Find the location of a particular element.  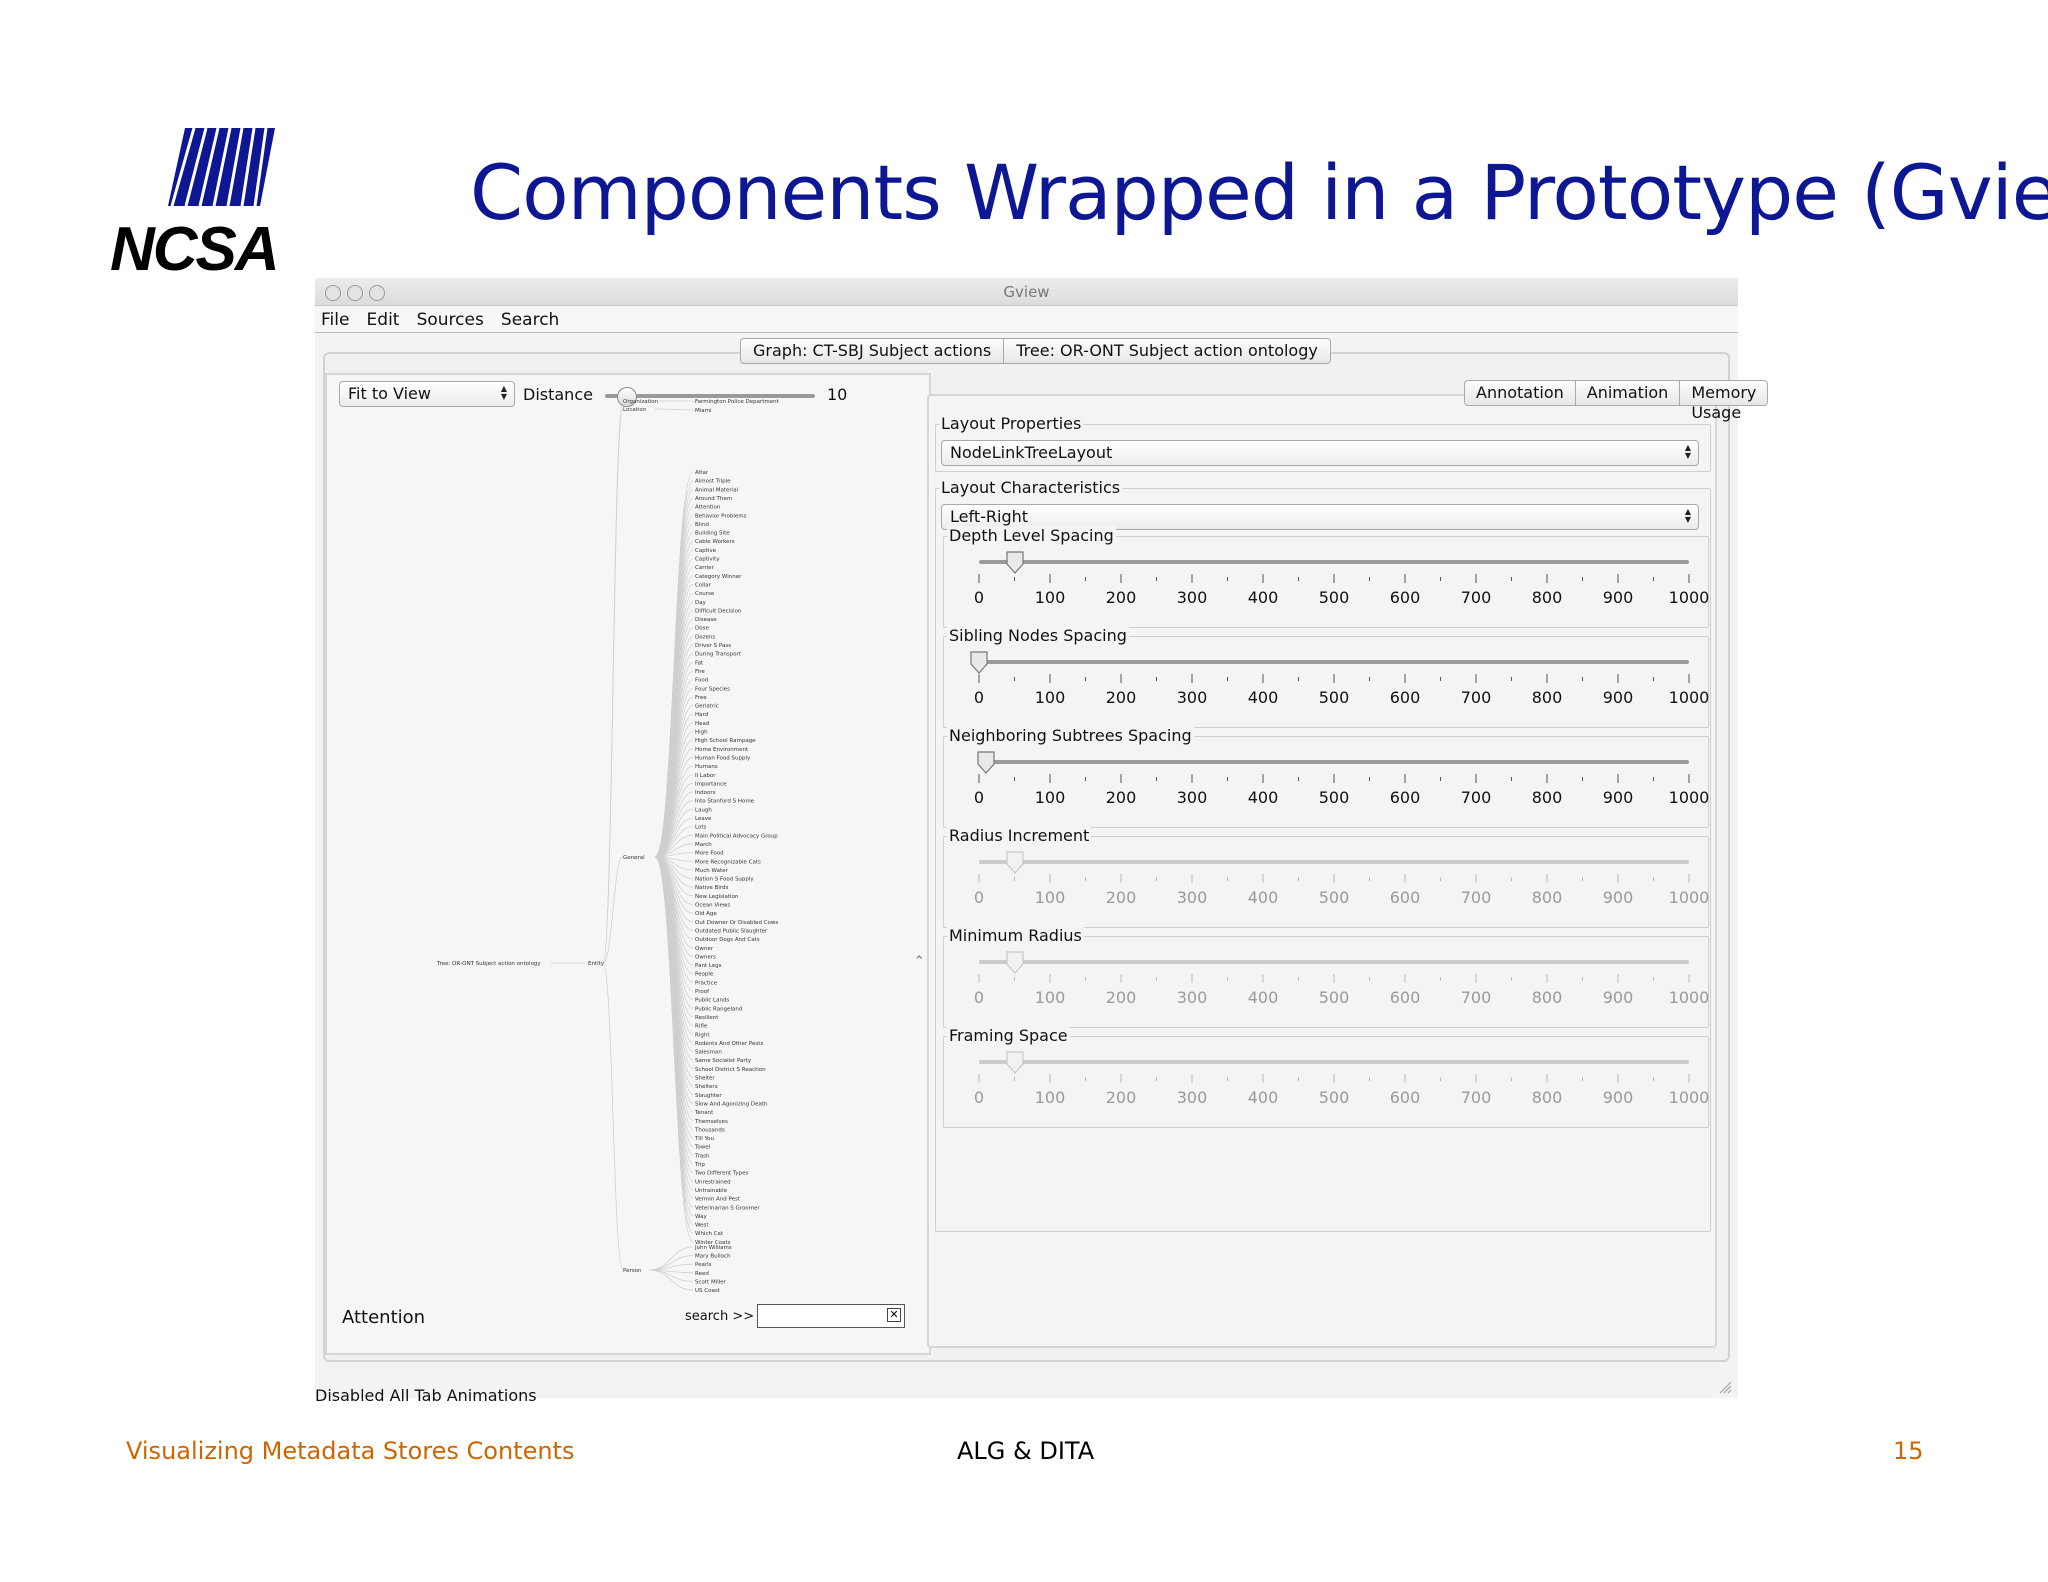

tree-node-leaf: Which Cat is located at coordinates (709, 1234).